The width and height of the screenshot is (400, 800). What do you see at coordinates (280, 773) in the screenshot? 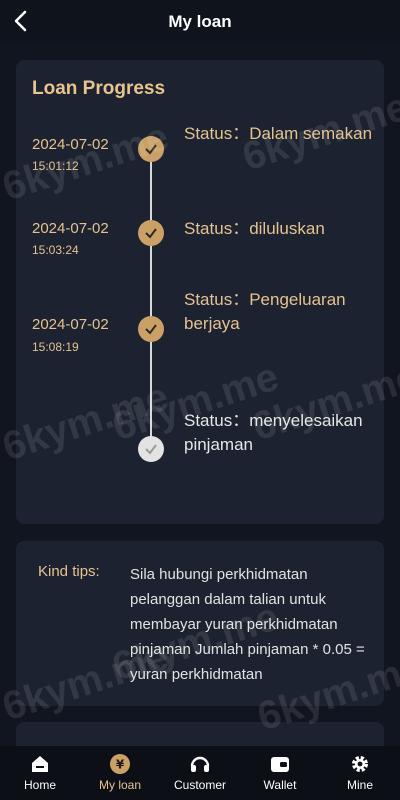
I see `nav-wallet: Wallet` at bounding box center [280, 773].